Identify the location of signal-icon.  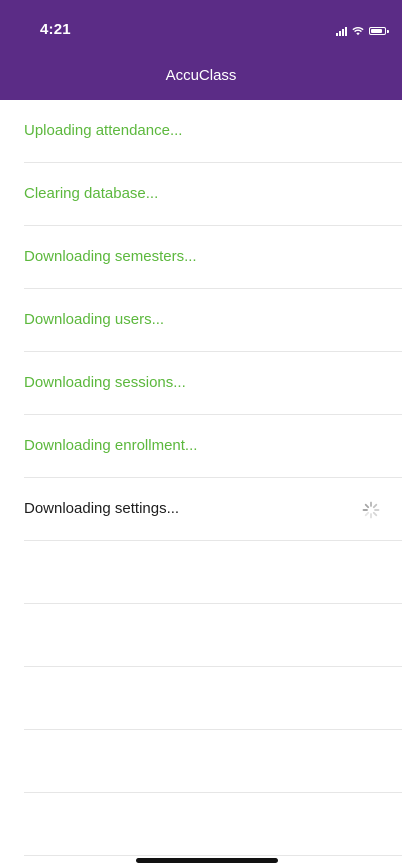
(341, 31).